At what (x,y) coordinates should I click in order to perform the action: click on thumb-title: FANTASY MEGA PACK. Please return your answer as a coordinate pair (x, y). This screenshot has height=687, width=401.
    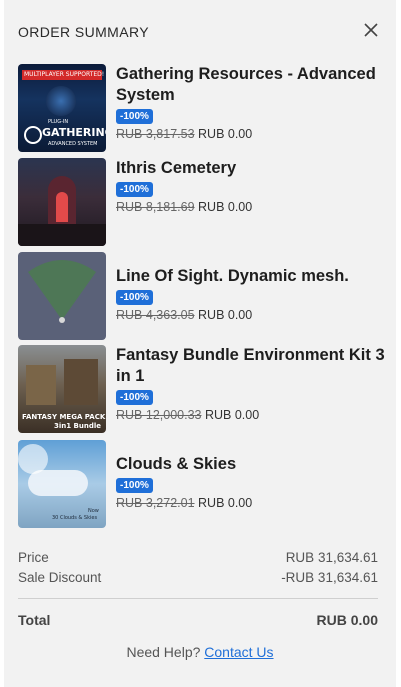
    Looking at the image, I should click on (64, 417).